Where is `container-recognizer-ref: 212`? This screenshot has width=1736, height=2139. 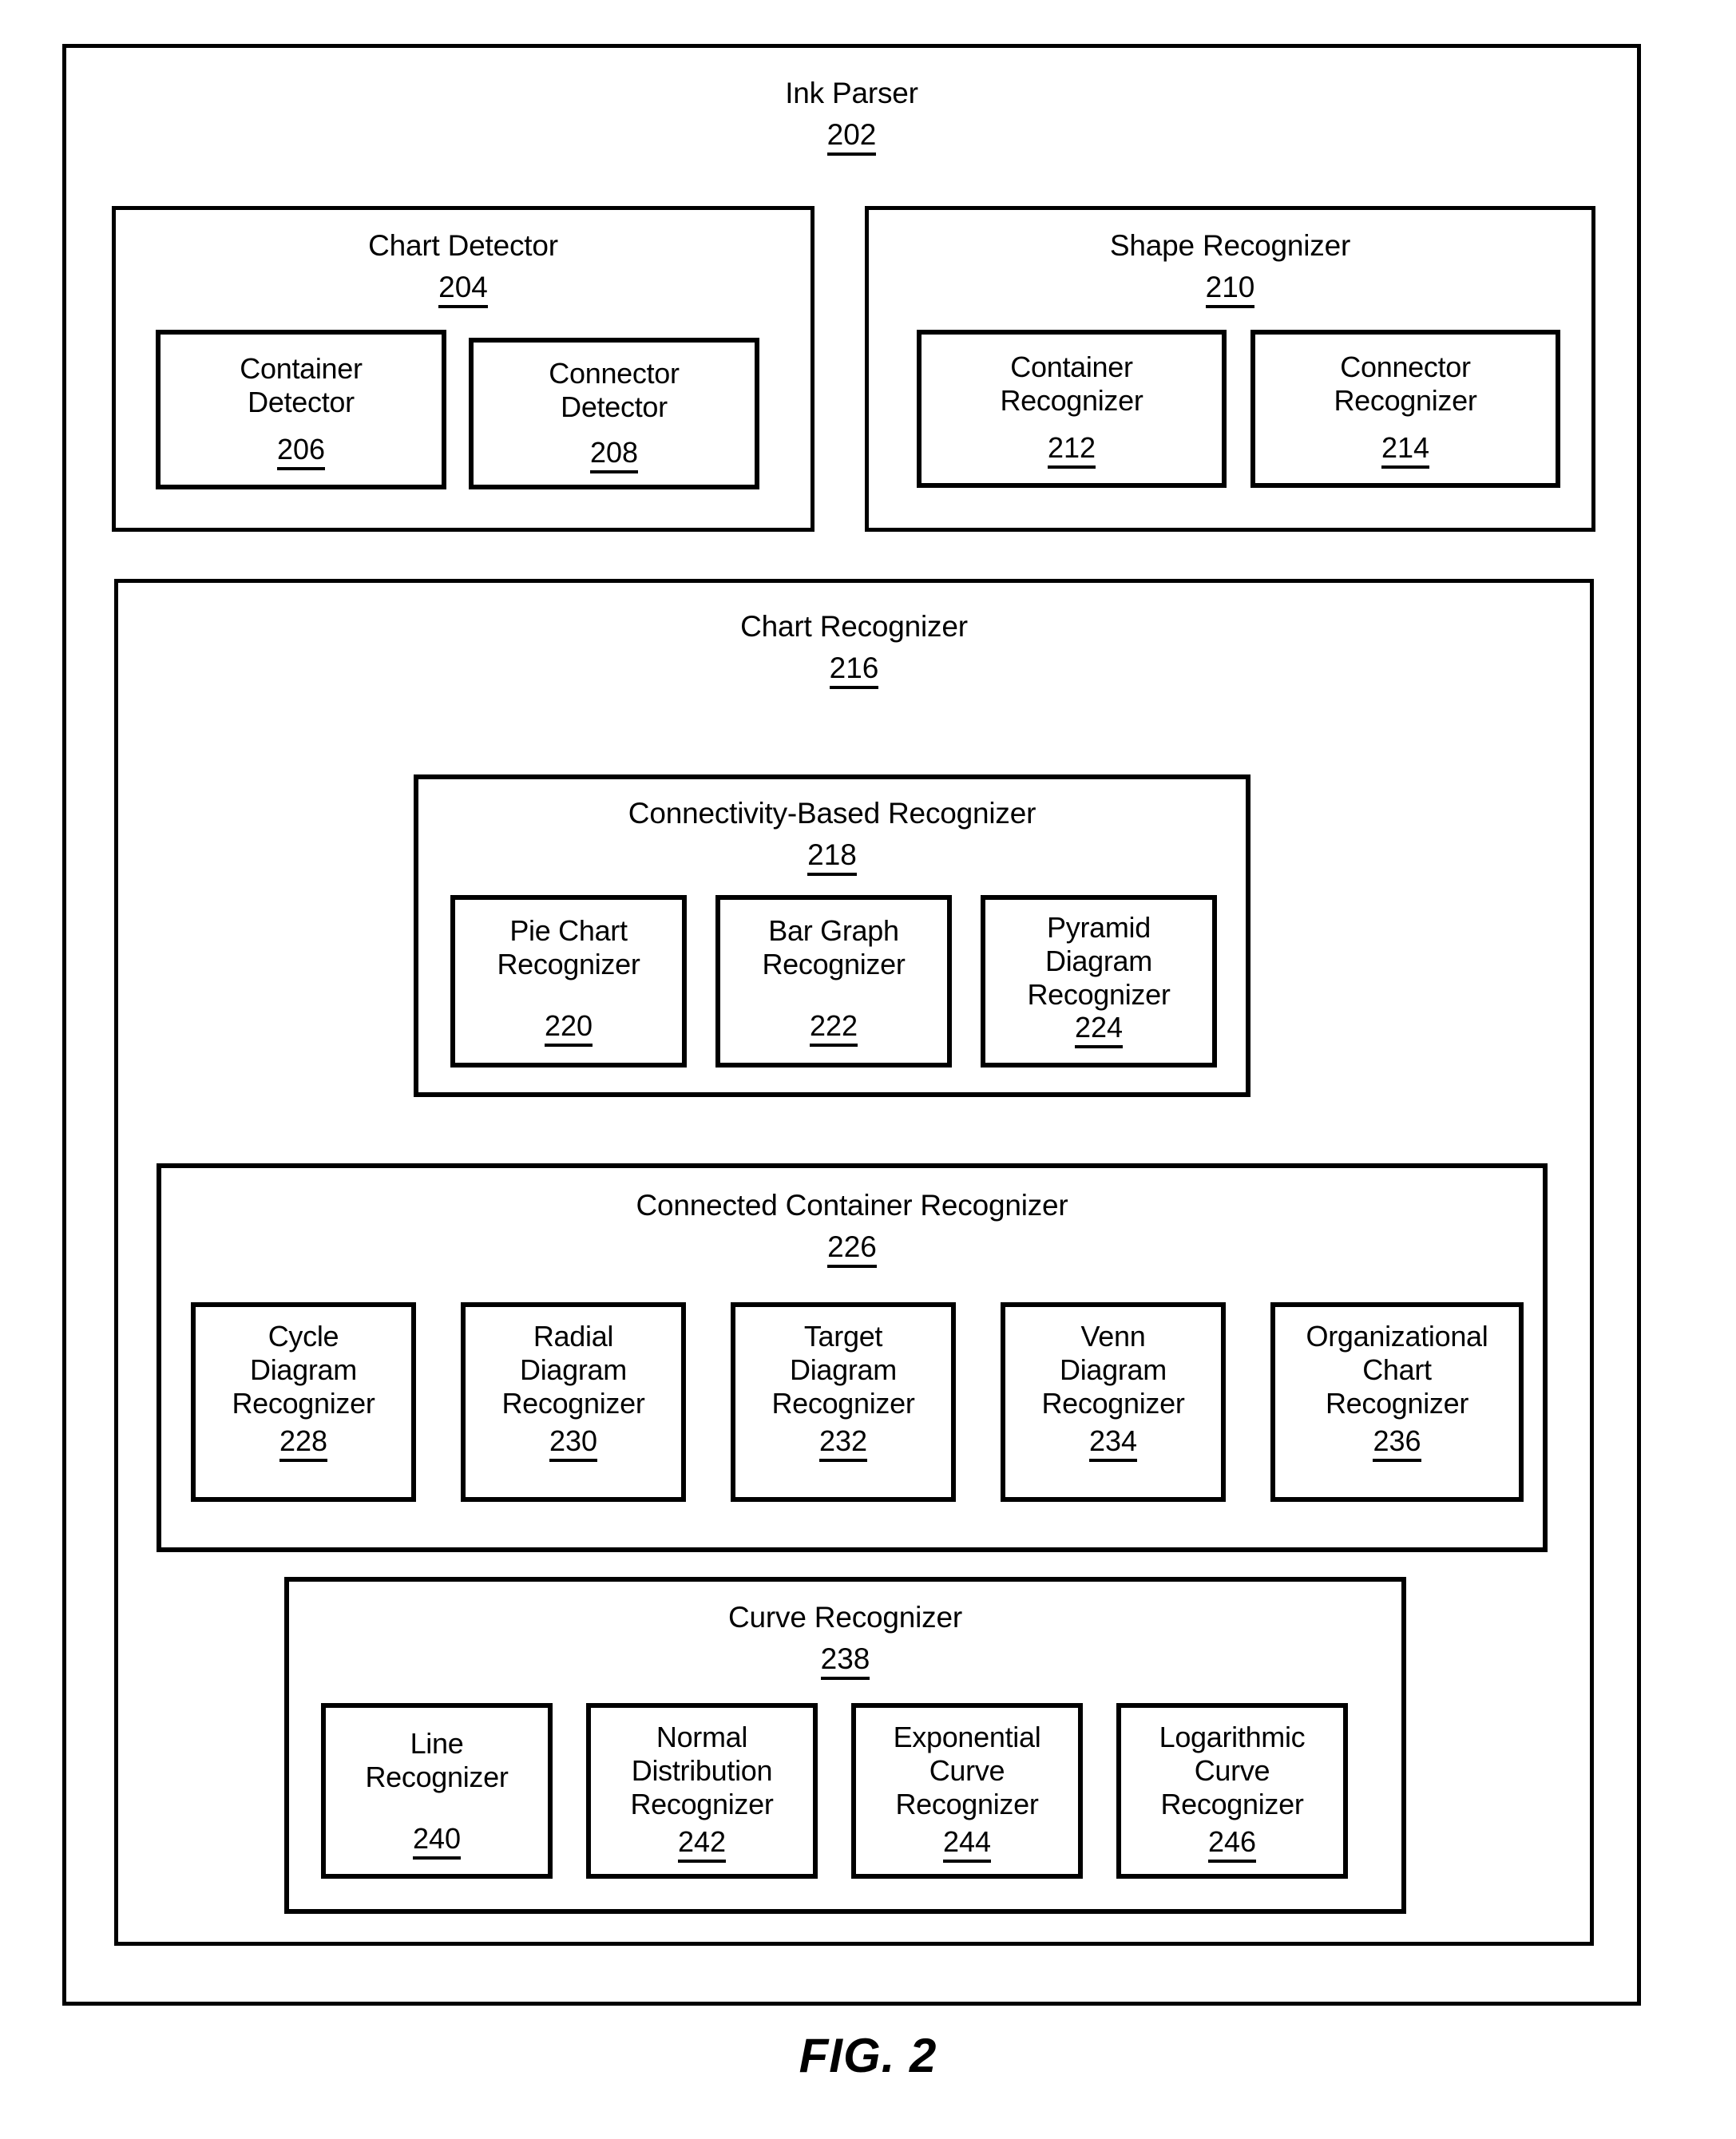 container-recognizer-ref: 212 is located at coordinates (1072, 450).